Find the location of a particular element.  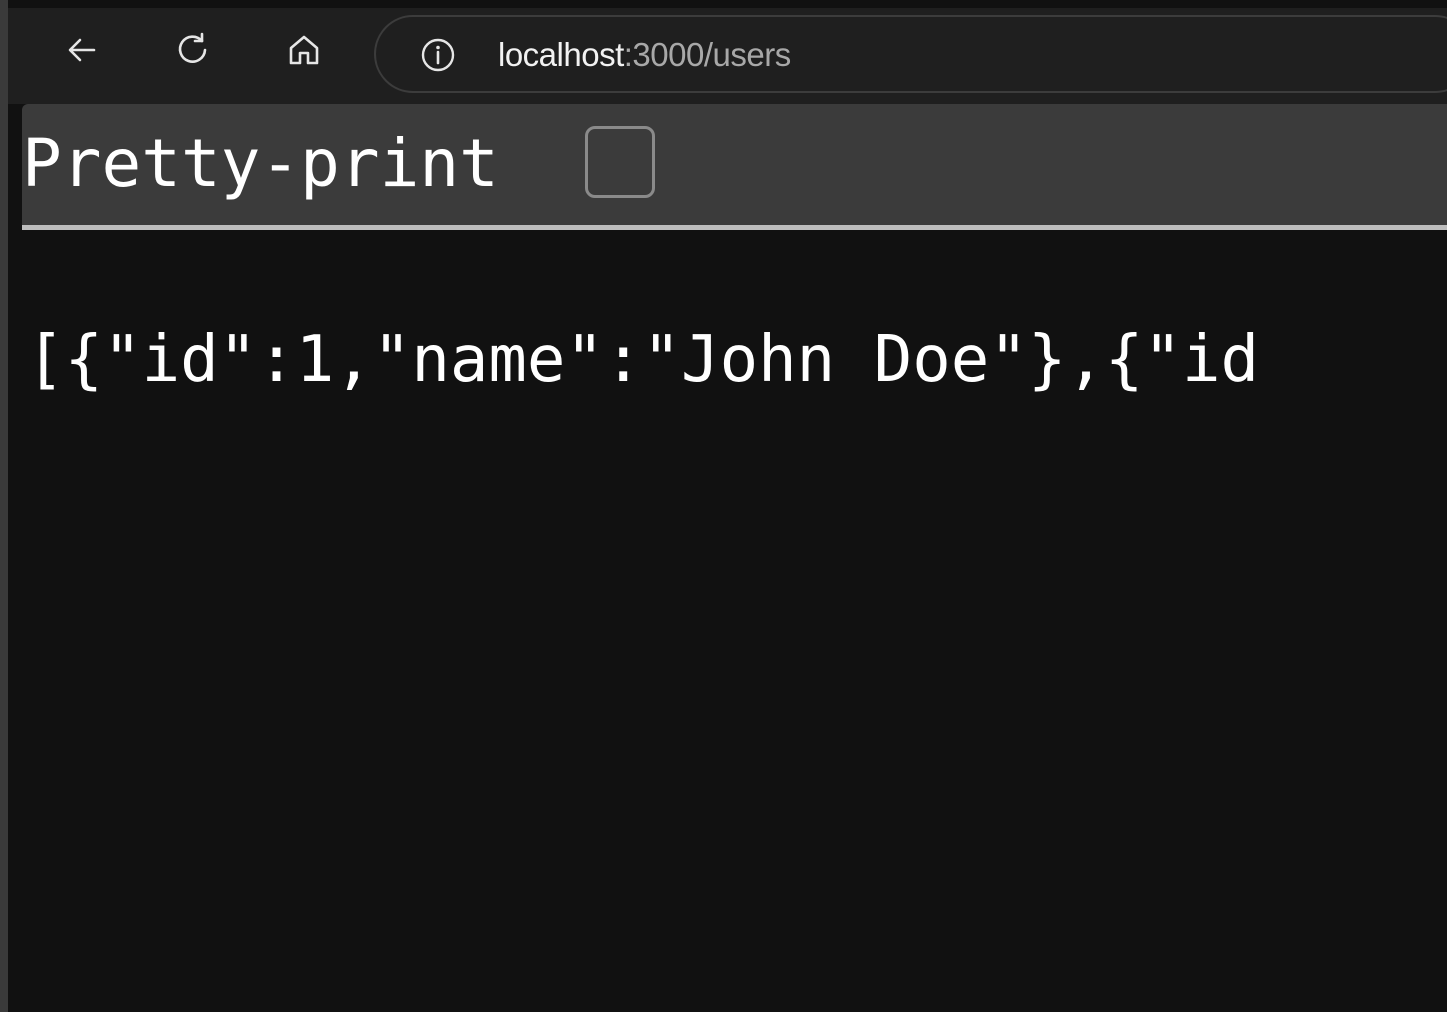

pretty-print-divider is located at coordinates (734, 227).